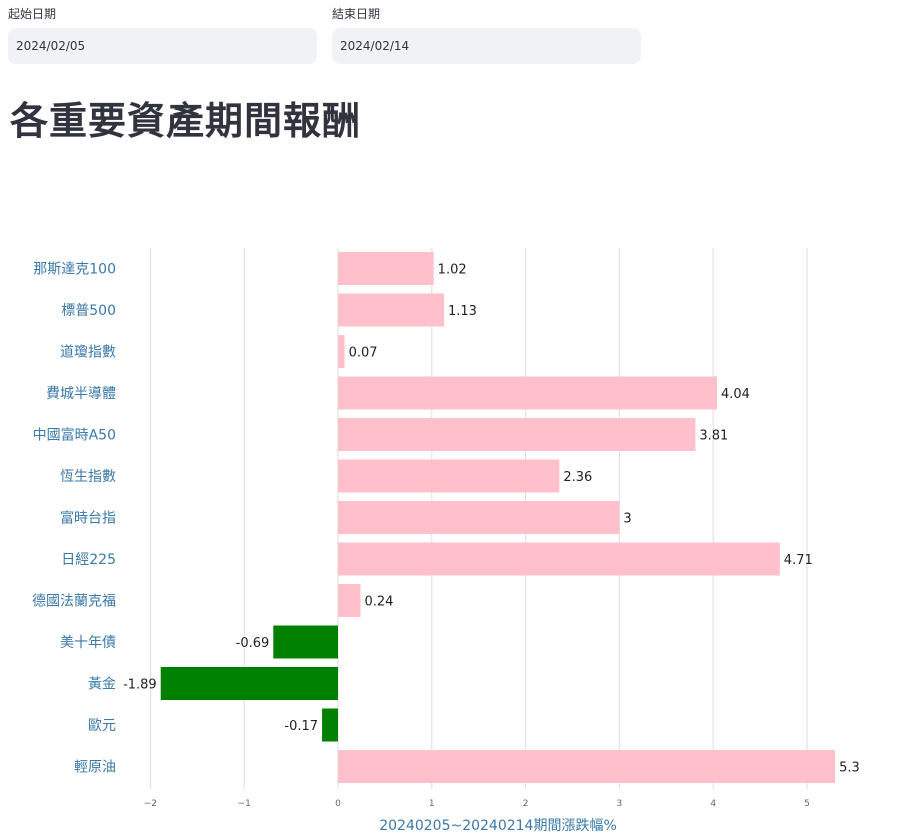  I want to click on value-label: -1.89, so click(140, 685).